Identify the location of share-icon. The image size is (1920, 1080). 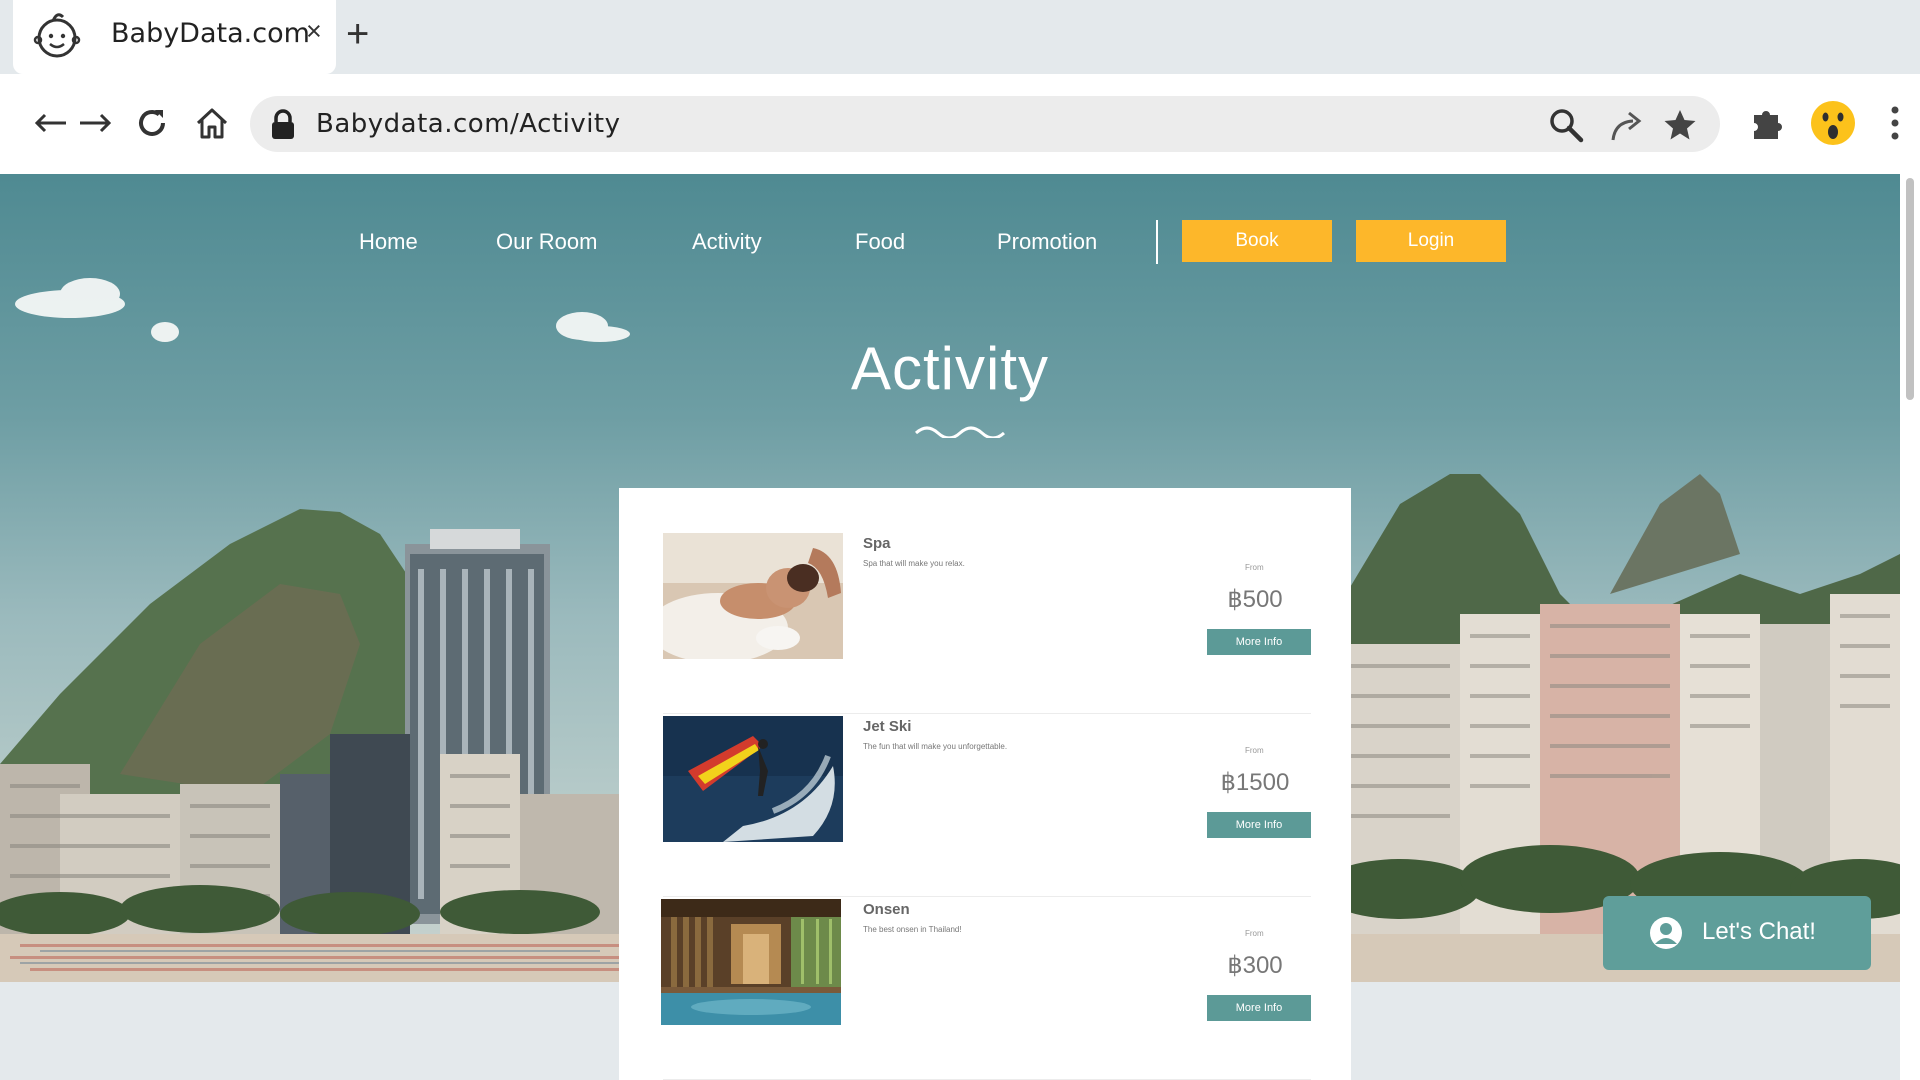
(1626, 126).